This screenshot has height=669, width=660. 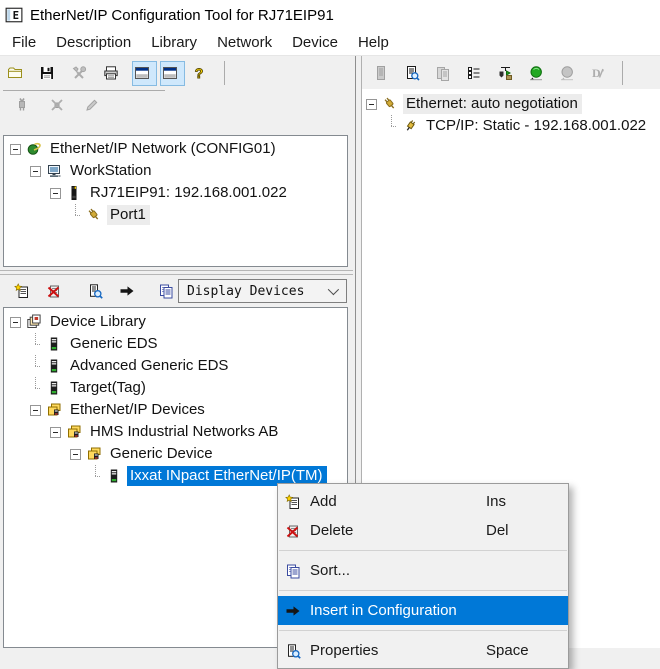 What do you see at coordinates (54, 171) in the screenshot?
I see `workstation-icon` at bounding box center [54, 171].